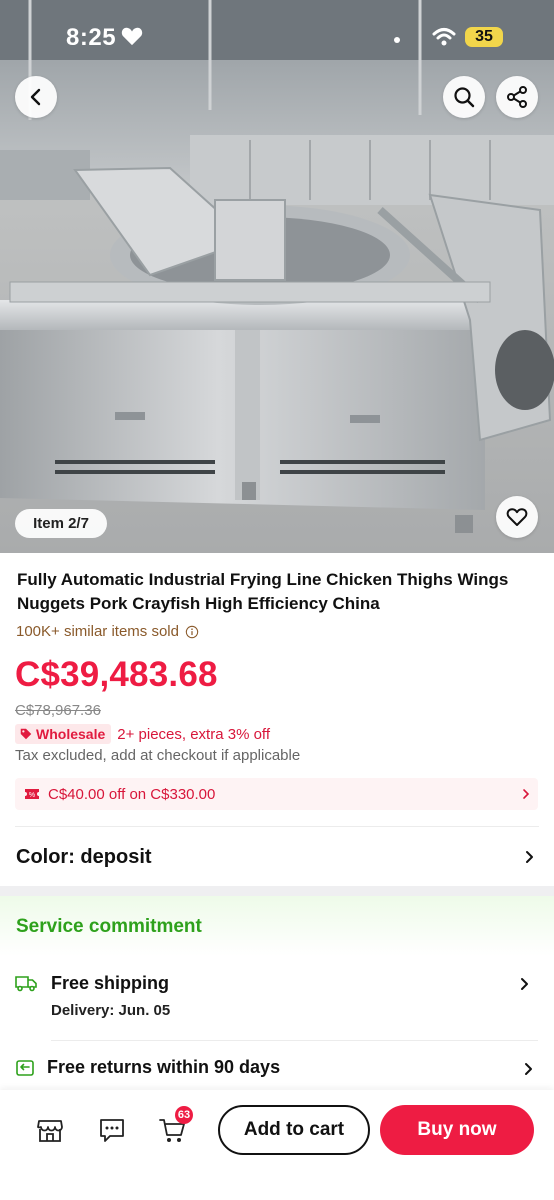  What do you see at coordinates (444, 37) in the screenshot?
I see `wifi-icon` at bounding box center [444, 37].